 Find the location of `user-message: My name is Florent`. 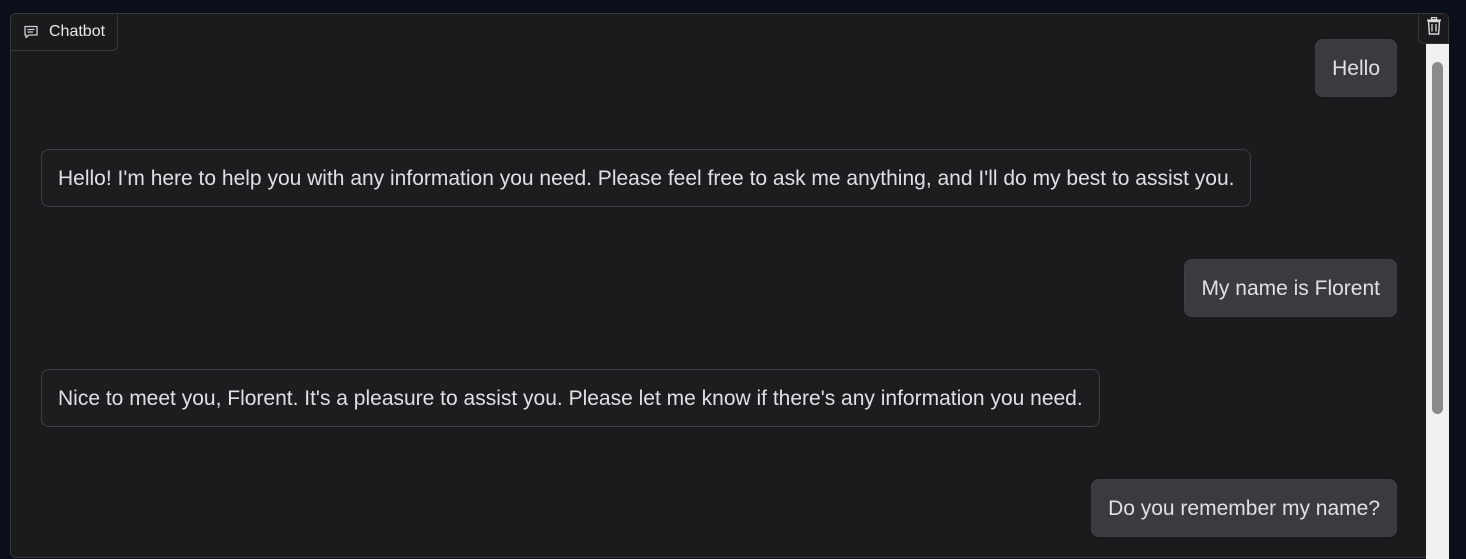

user-message: My name is Florent is located at coordinates (1290, 288).